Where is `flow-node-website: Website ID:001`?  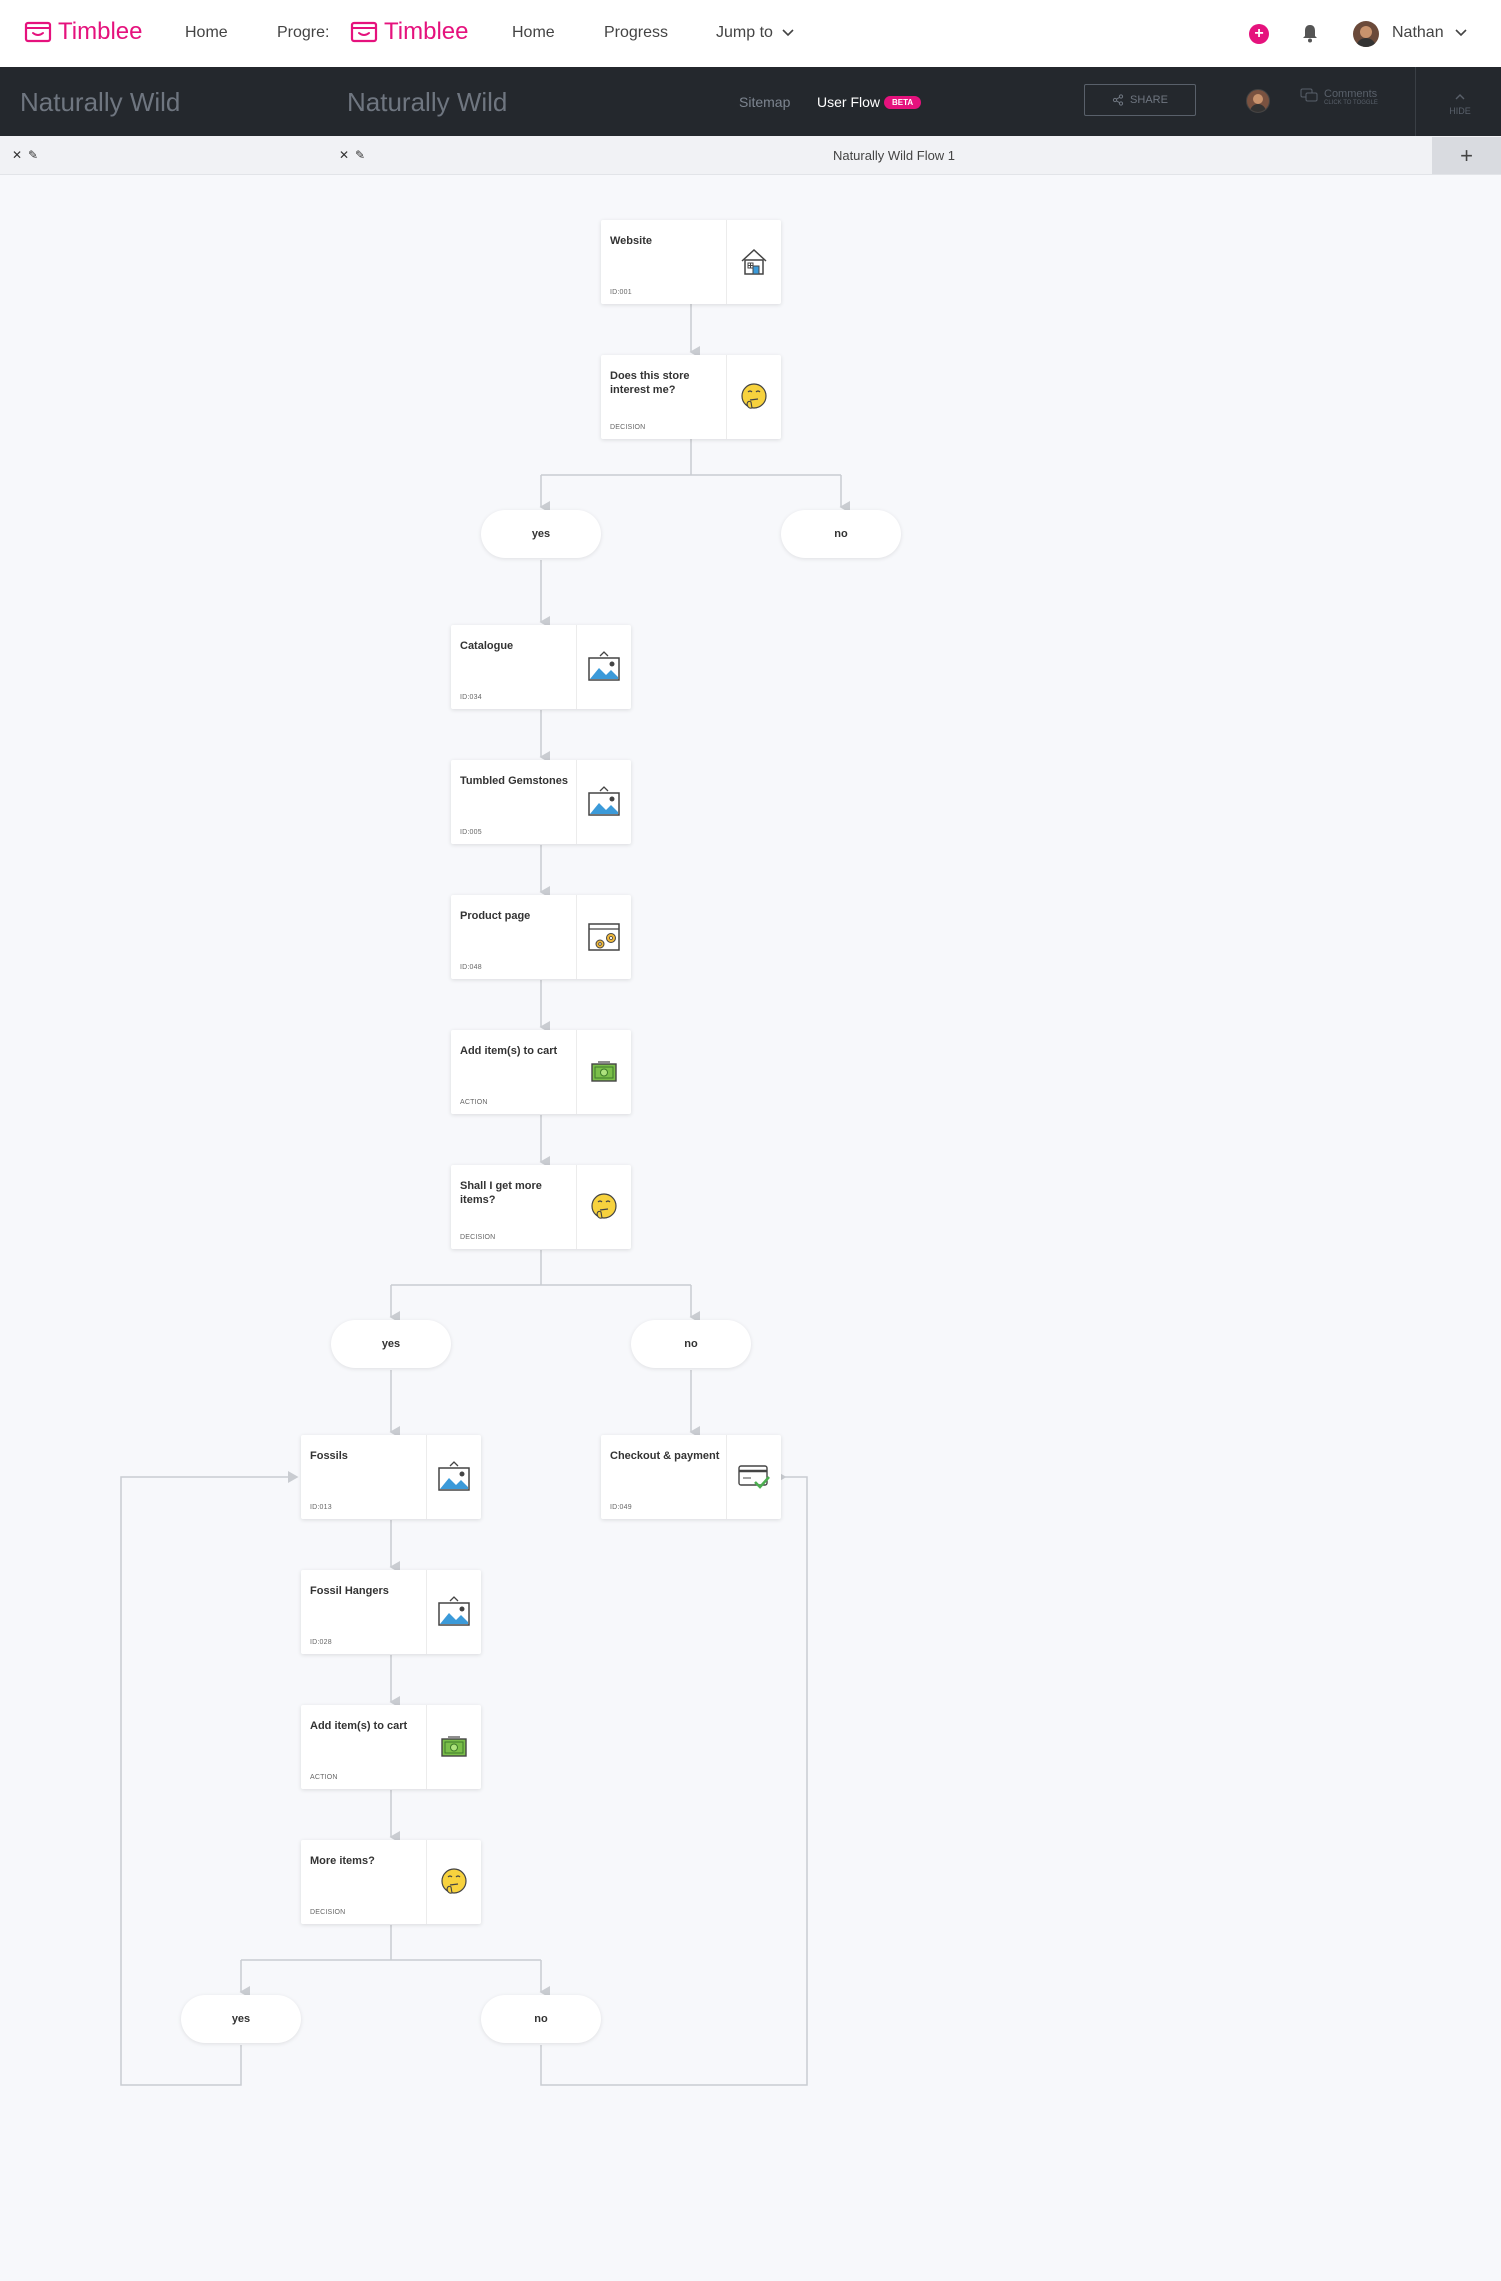
flow-node-website: Website ID:001 is located at coordinates (691, 262).